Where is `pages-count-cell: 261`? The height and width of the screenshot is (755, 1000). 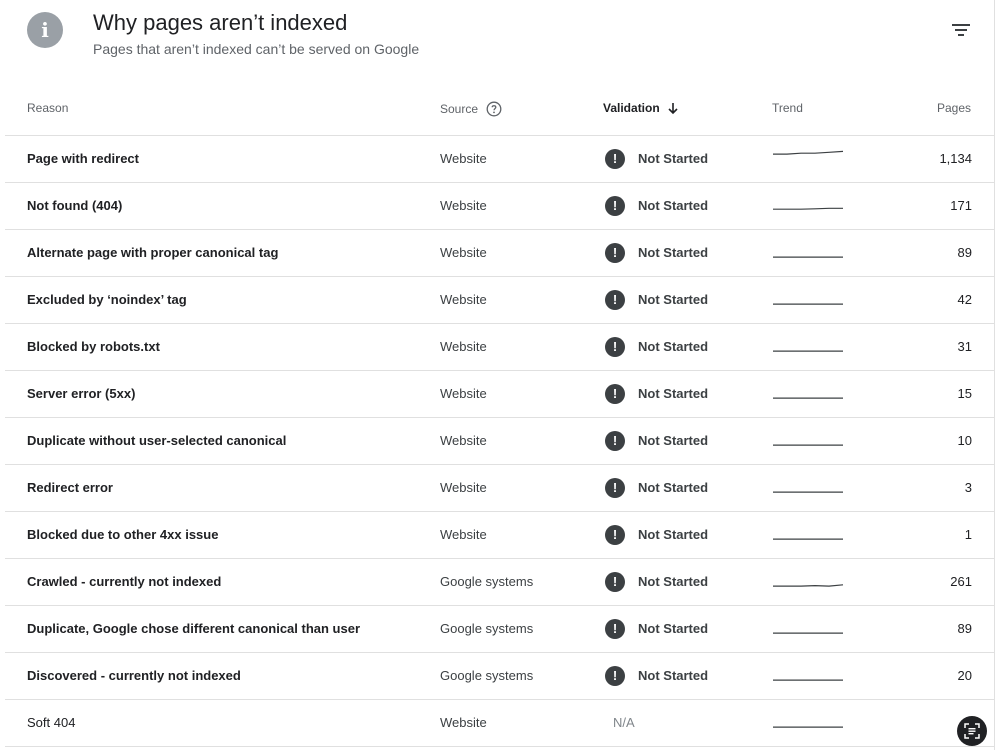 pages-count-cell: 261 is located at coordinates (961, 581).